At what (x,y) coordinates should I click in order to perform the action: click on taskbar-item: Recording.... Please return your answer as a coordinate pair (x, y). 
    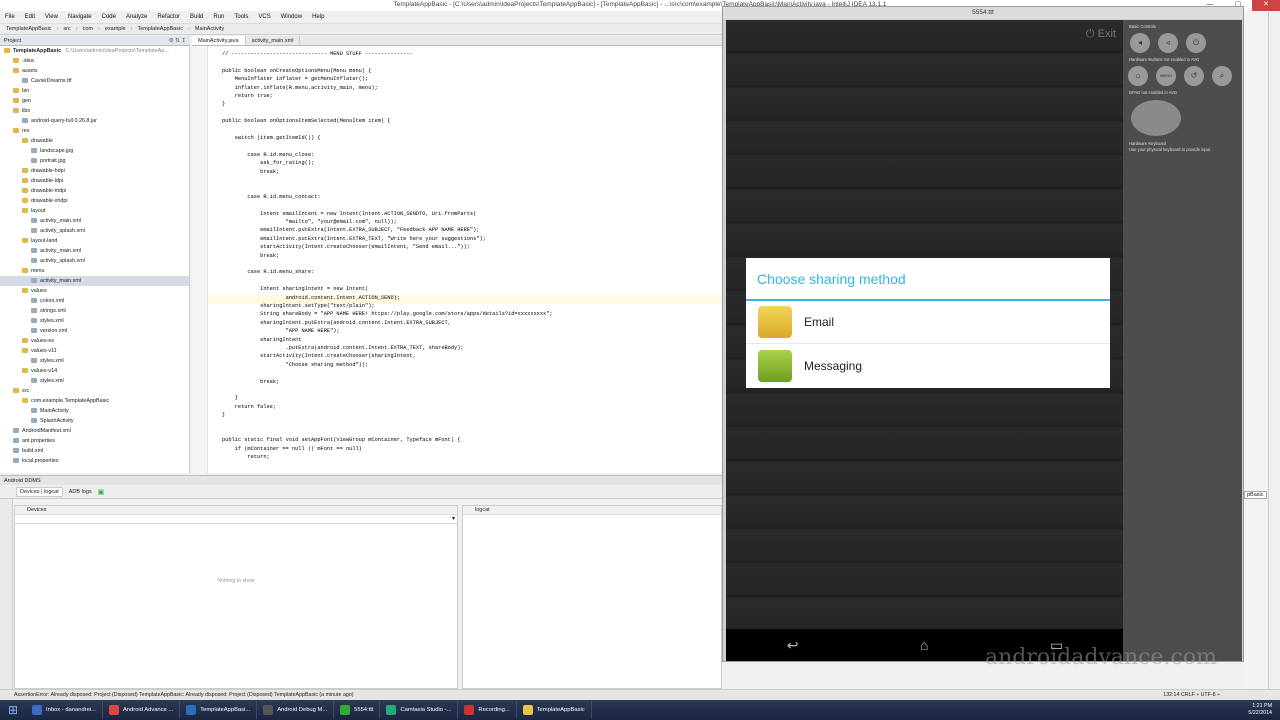
    Looking at the image, I should click on (487, 710).